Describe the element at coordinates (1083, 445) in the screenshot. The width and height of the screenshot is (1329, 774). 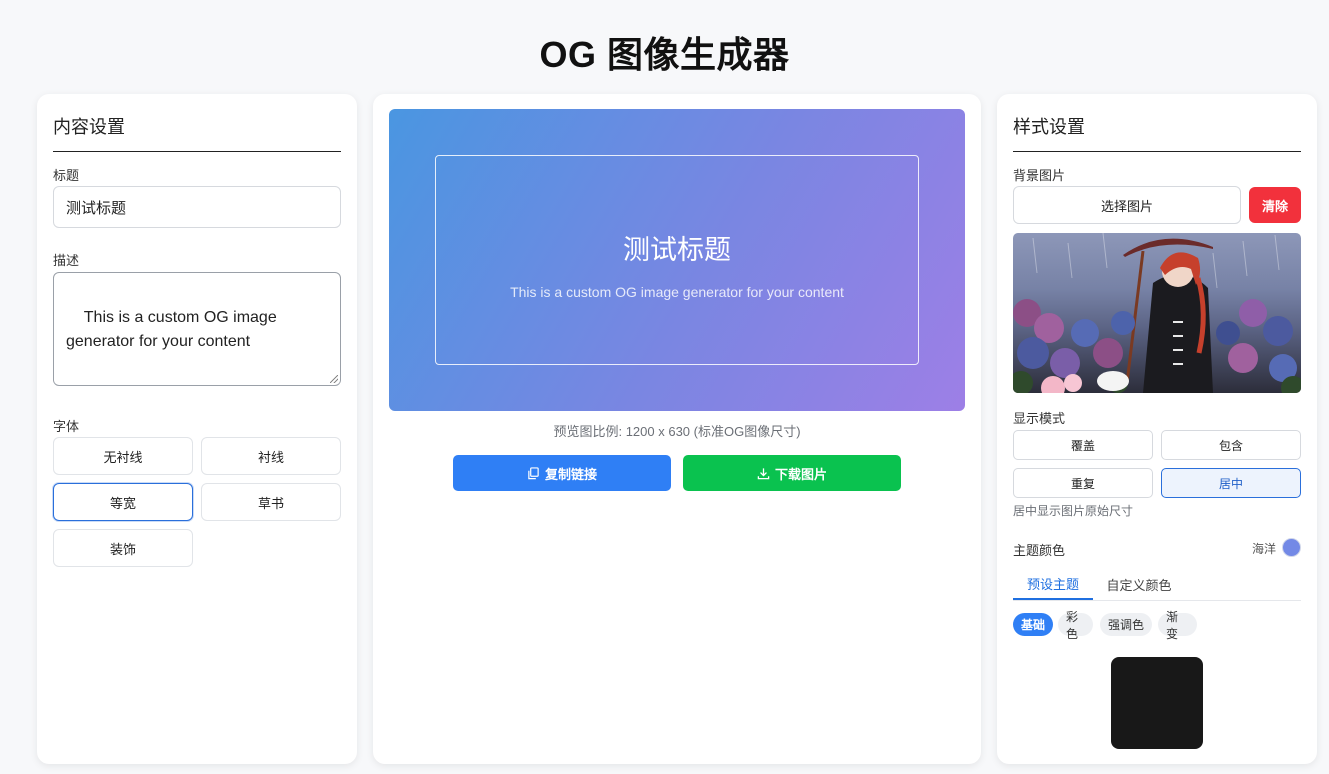
I see `mode-cover-button: 覆盖` at that location.